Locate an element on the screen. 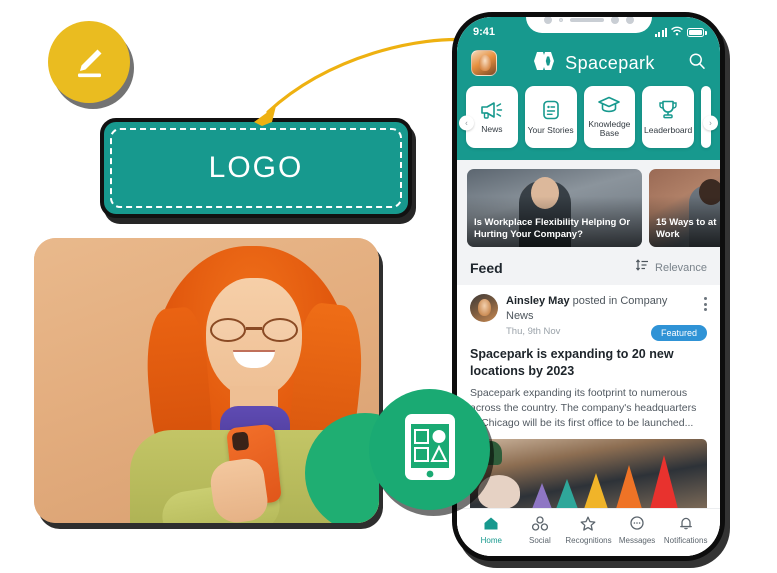  post-date: Thu, 9th Nov is located at coordinates (533, 332).